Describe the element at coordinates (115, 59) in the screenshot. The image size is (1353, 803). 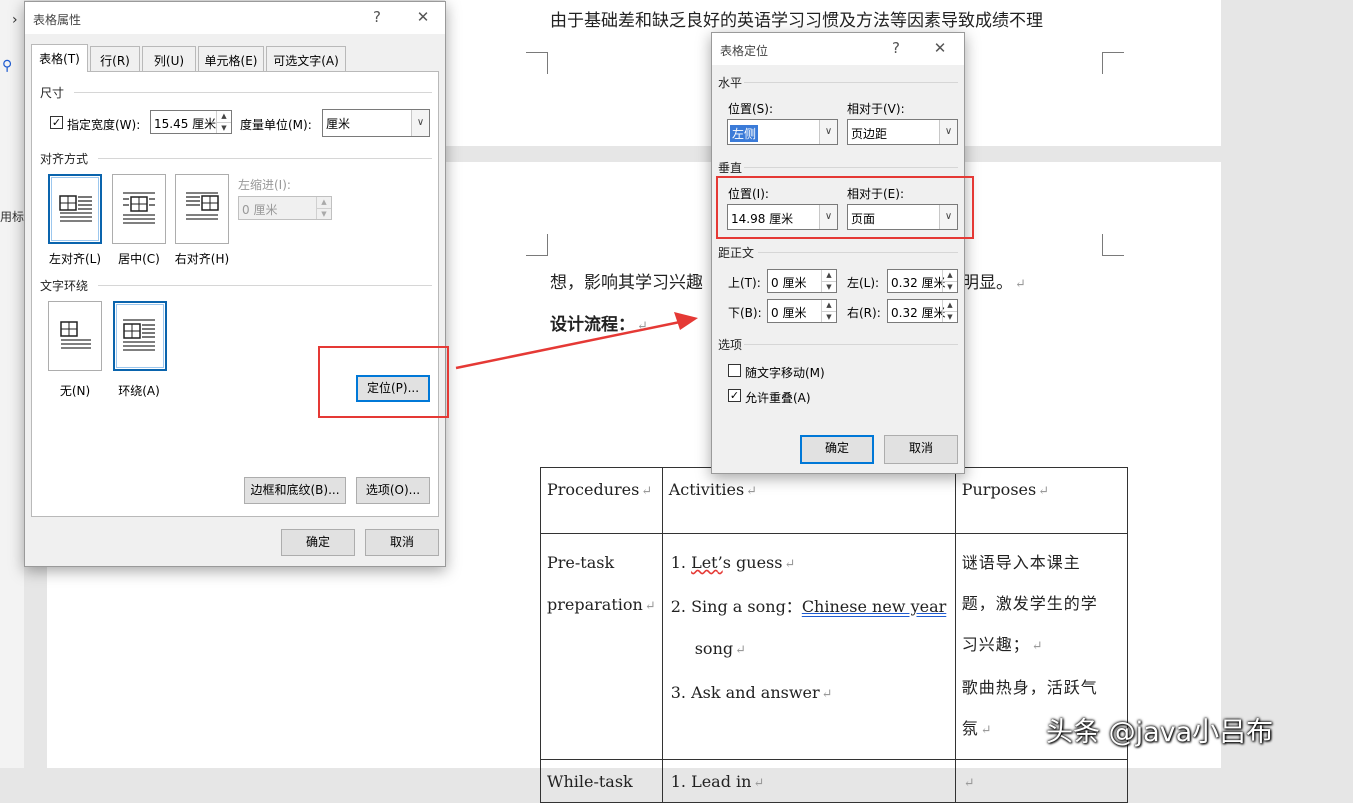
I see `tab-row: 行(R)` at that location.